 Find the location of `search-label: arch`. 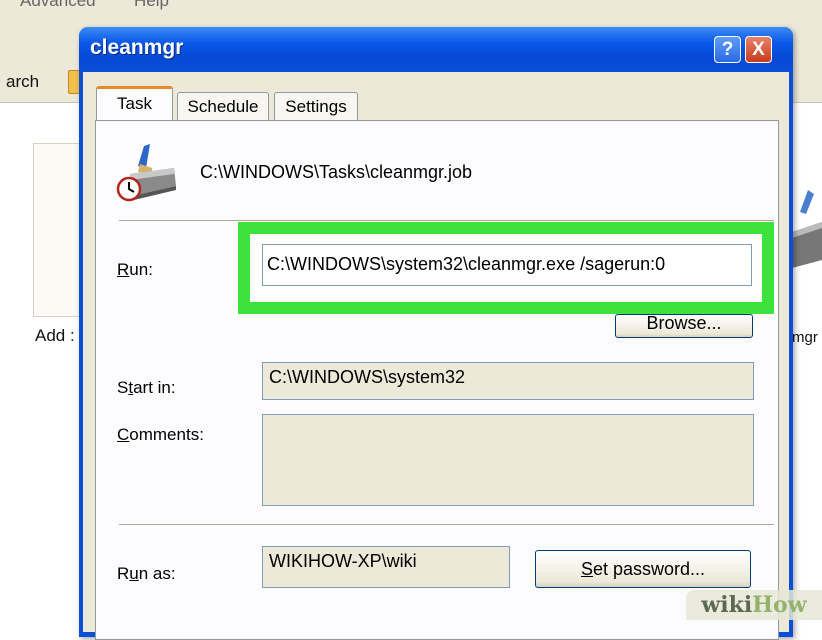

search-label: arch is located at coordinates (22, 82).